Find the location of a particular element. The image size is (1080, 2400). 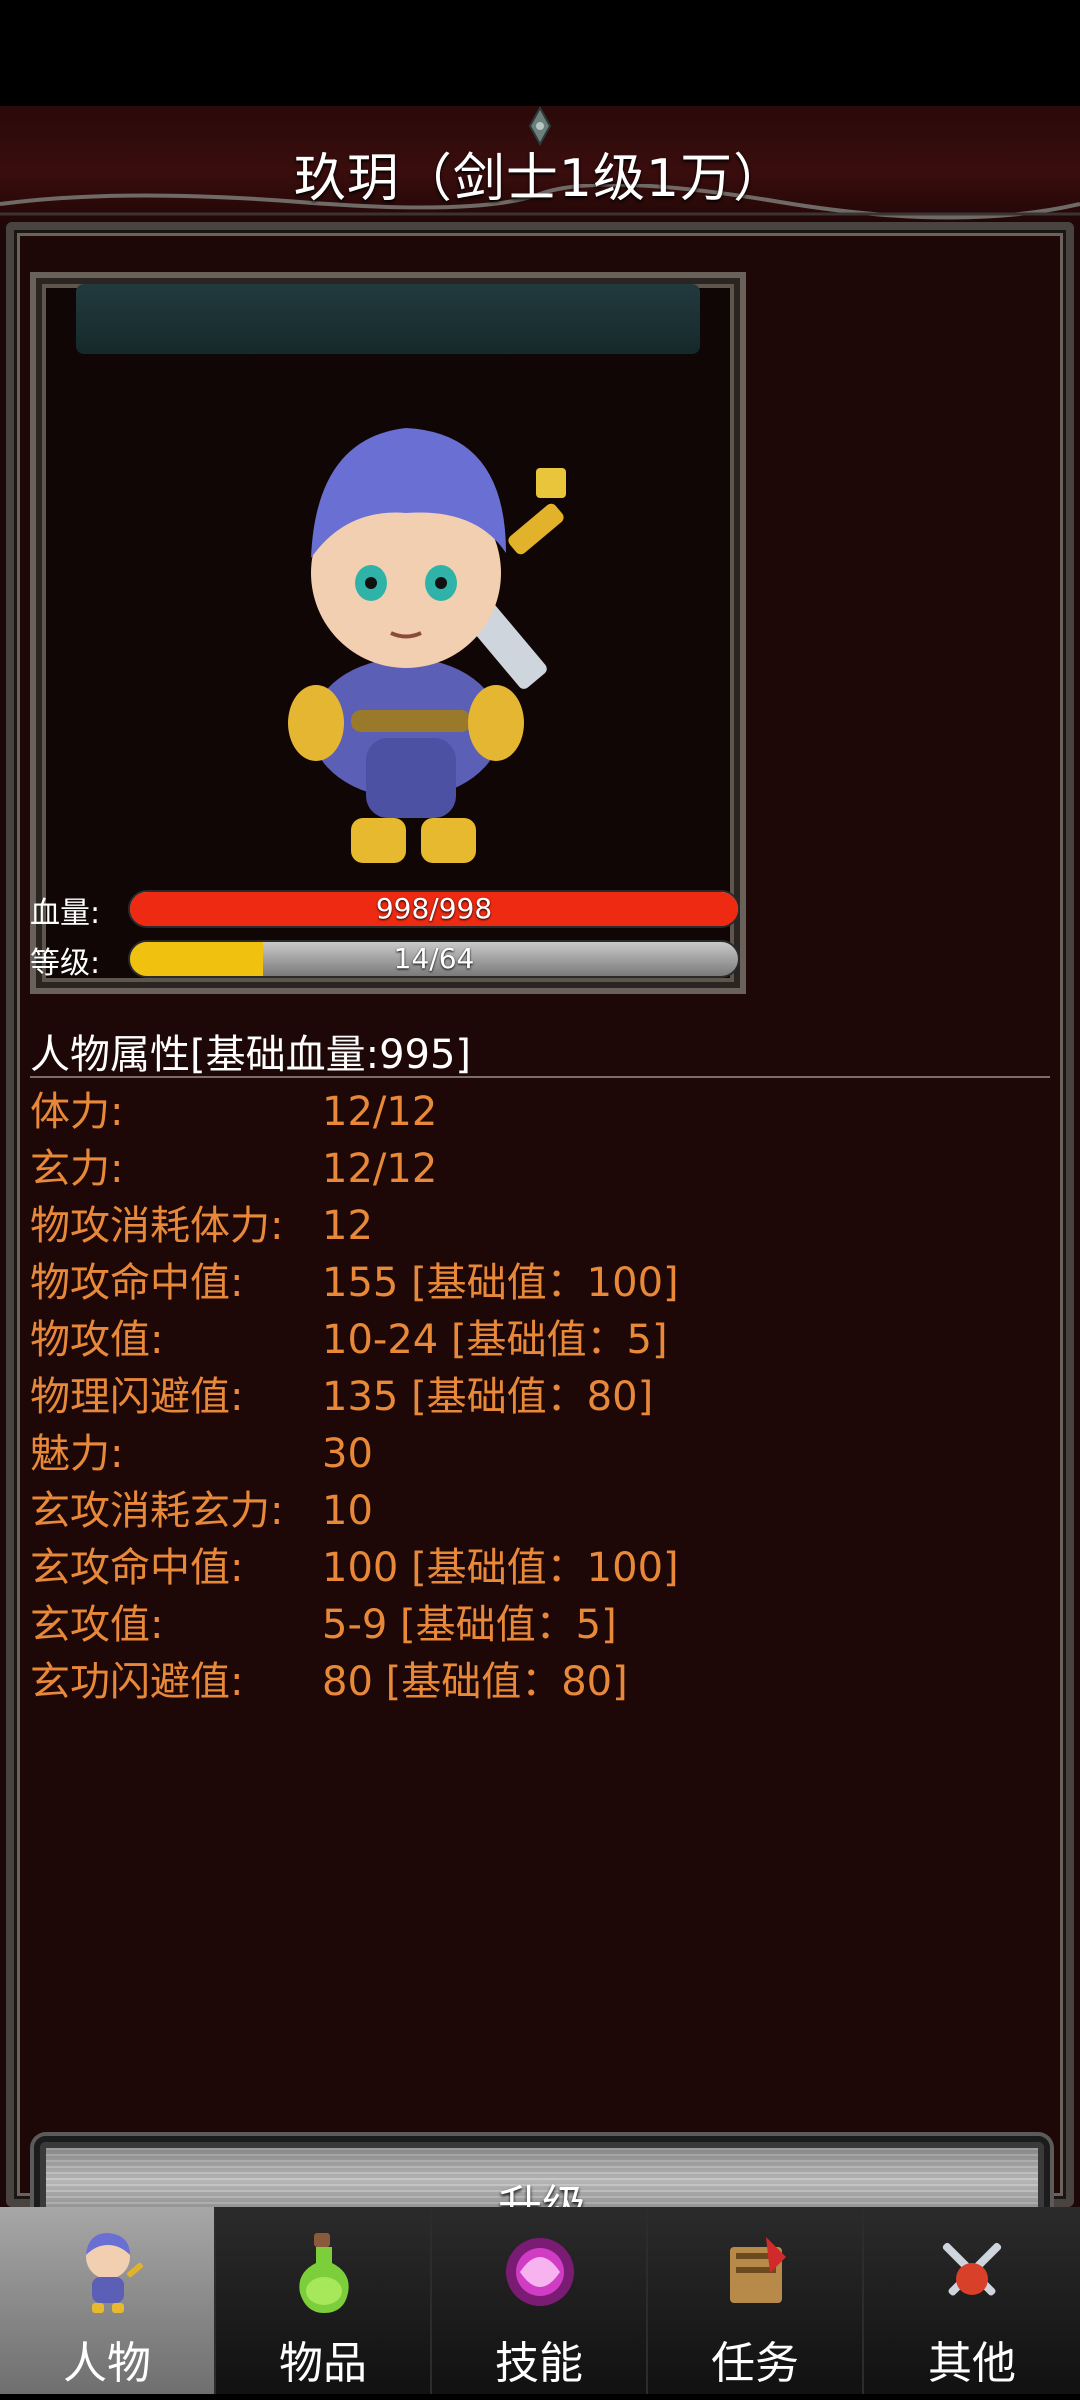

nav-tab-skills: 技能 is located at coordinates (540, 2303).